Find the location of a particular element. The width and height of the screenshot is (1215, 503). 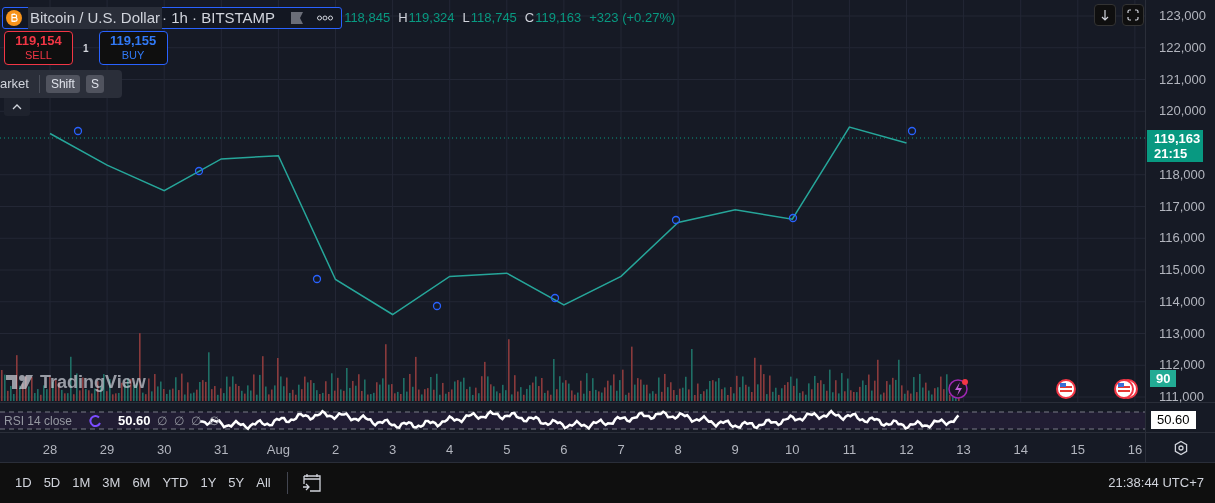

price-label: 115,000 is located at coordinates (1182, 270).